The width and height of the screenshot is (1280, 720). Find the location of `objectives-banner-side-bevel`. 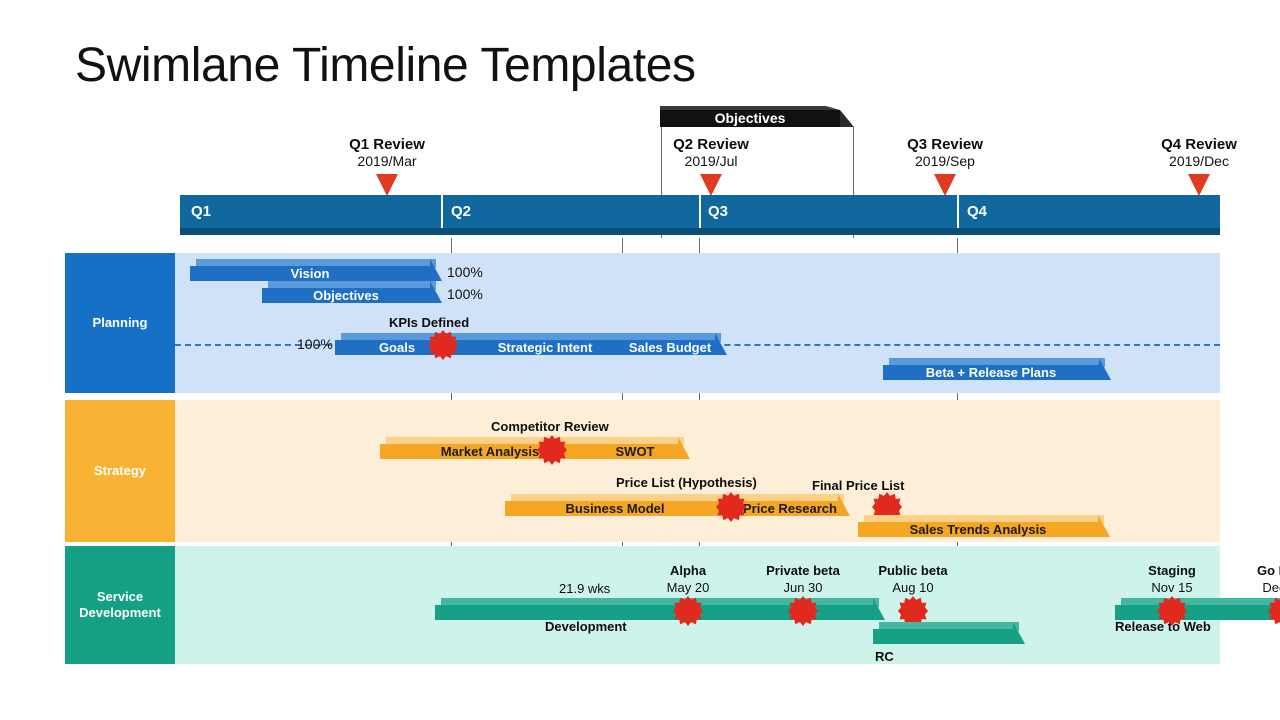

objectives-banner-side-bevel is located at coordinates (847, 118).